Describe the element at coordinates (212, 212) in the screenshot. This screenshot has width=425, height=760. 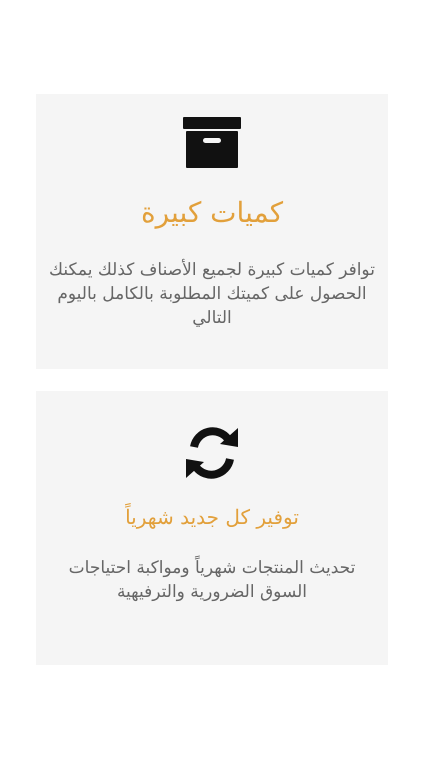
I see `card-title: كميات كبيرة` at that location.